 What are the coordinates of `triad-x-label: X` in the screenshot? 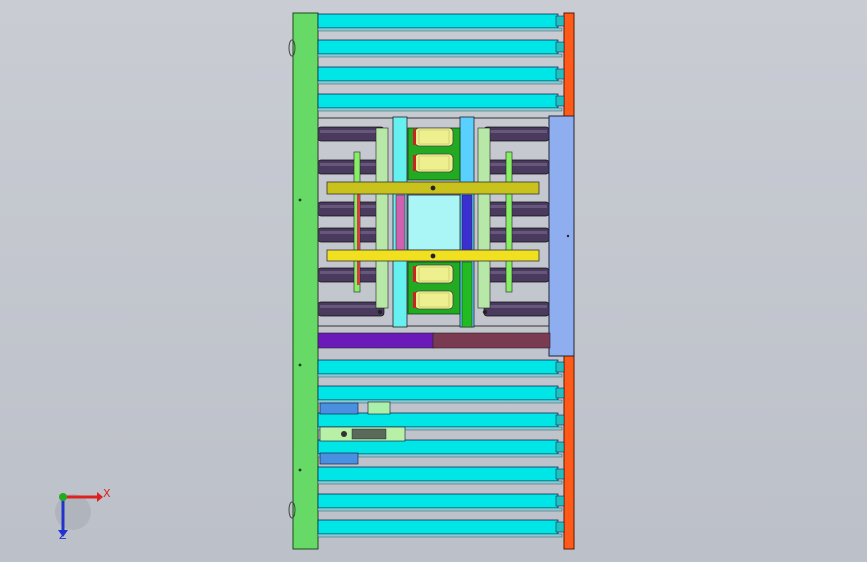 It's located at (107, 493).